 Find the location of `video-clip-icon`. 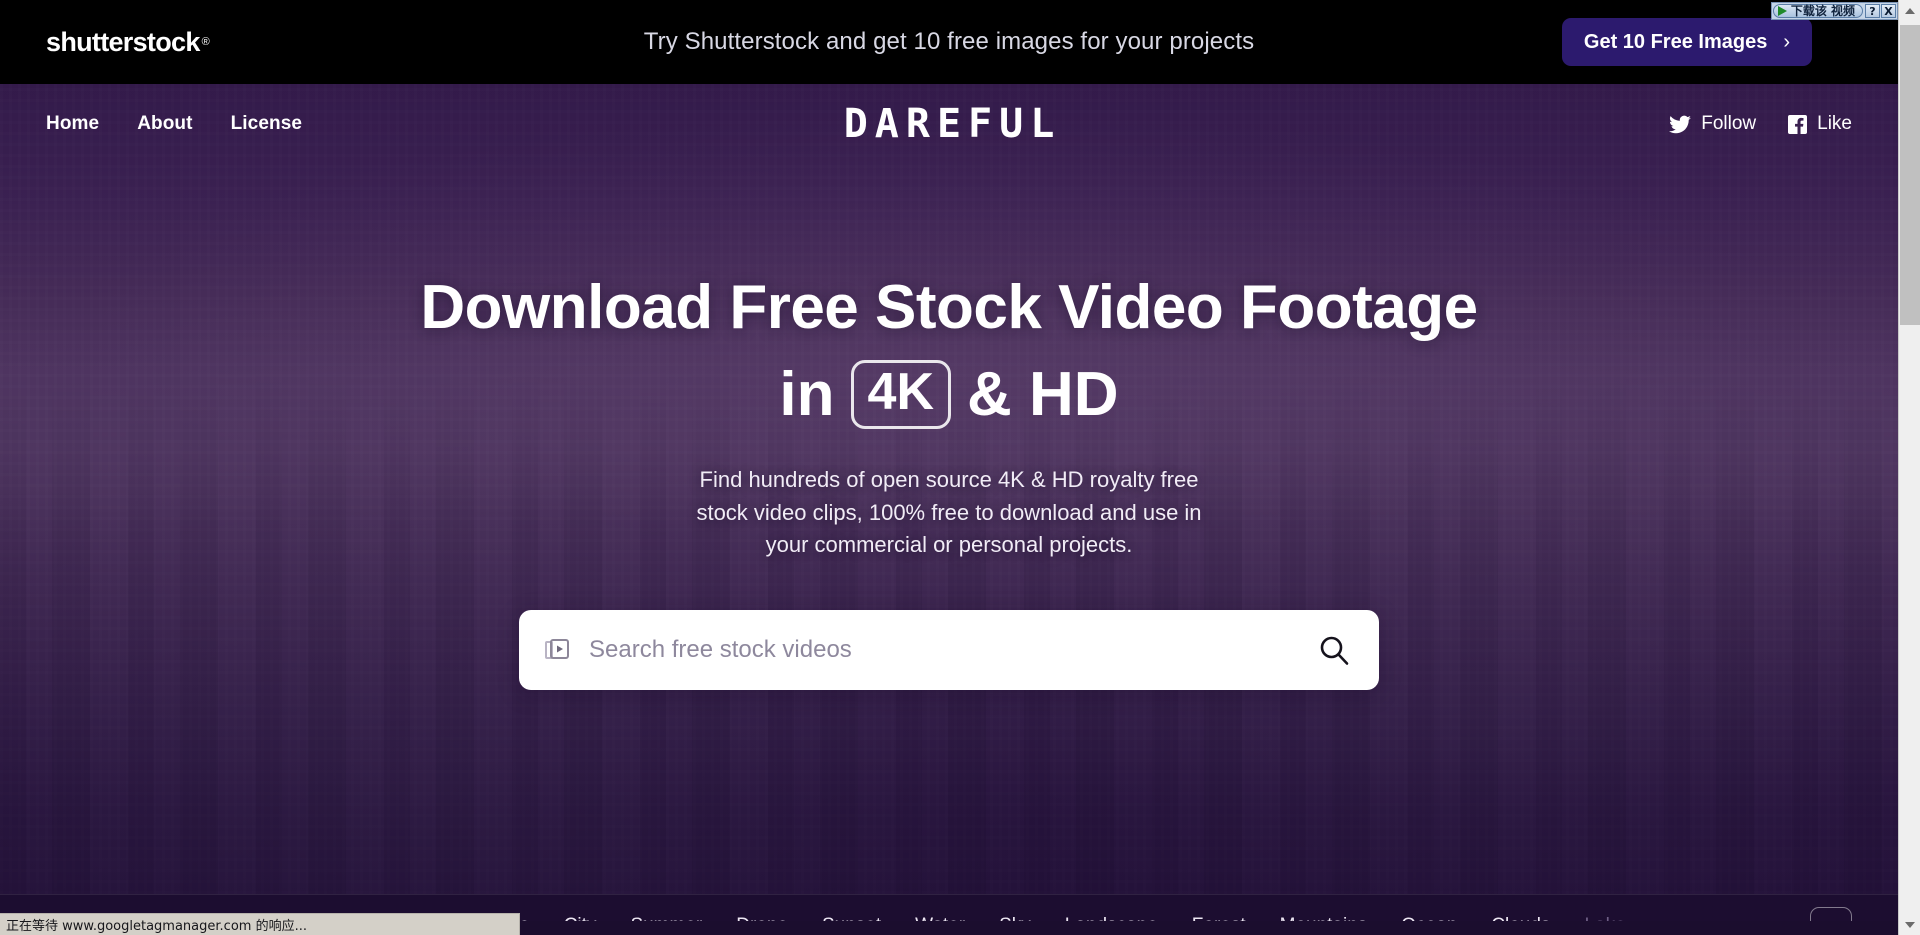

video-clip-icon is located at coordinates (558, 650).